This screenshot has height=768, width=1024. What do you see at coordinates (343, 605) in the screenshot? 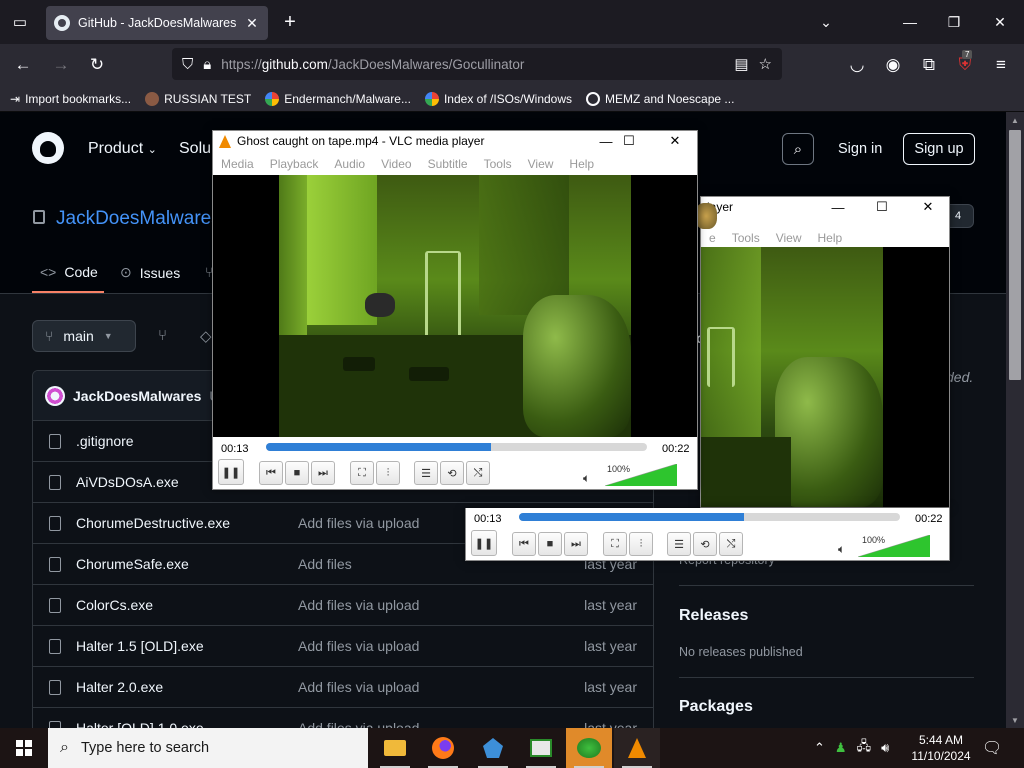
I see `table-row: ColorCs.exe Add files via upload last year` at bounding box center [343, 605].